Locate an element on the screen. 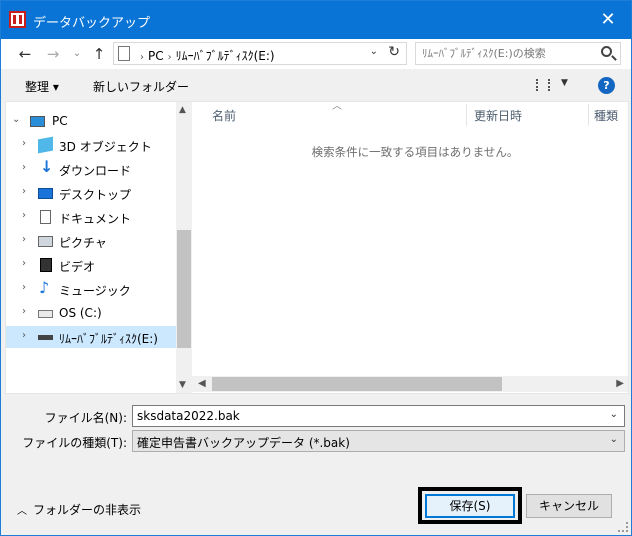 The width and height of the screenshot is (632, 536). tree-item-label: ピクチャ is located at coordinates (83, 243).